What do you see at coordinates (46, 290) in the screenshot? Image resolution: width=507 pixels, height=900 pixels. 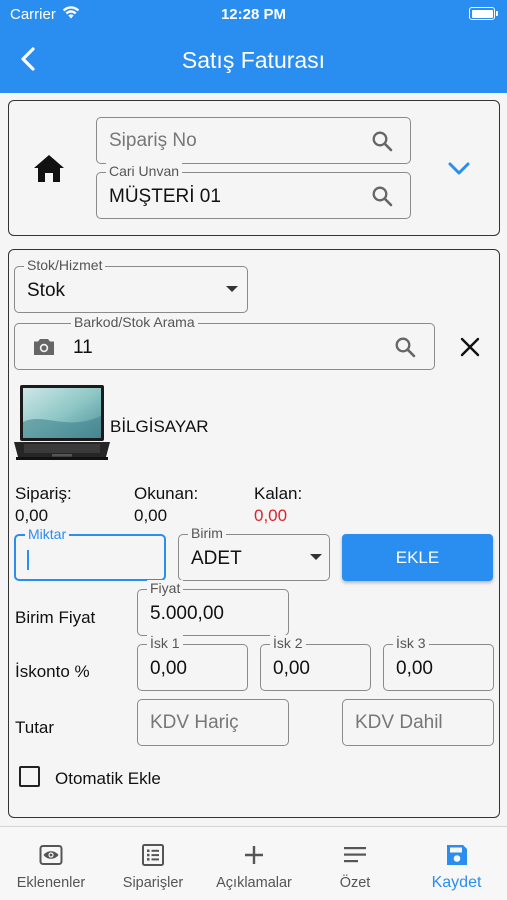 I see `stock-type-value: Stok` at bounding box center [46, 290].